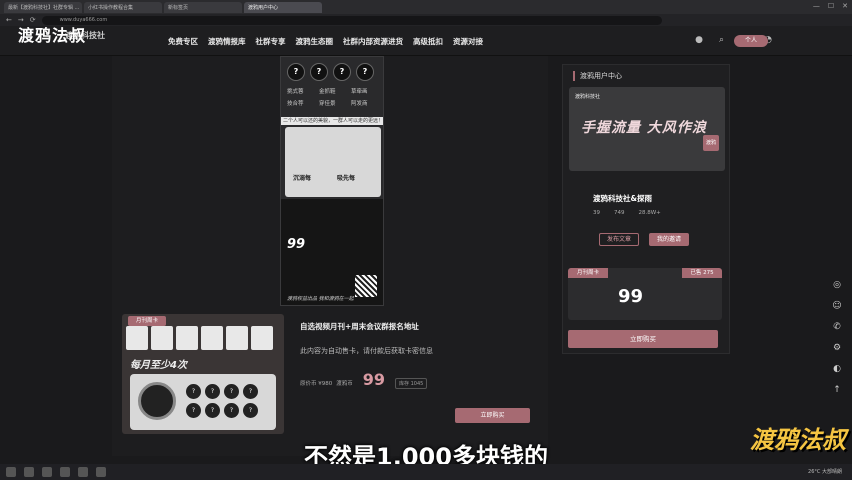 Image resolution: width=852 pixels, height=480 pixels. I want to click on settings-icon: ⚙, so click(837, 348).